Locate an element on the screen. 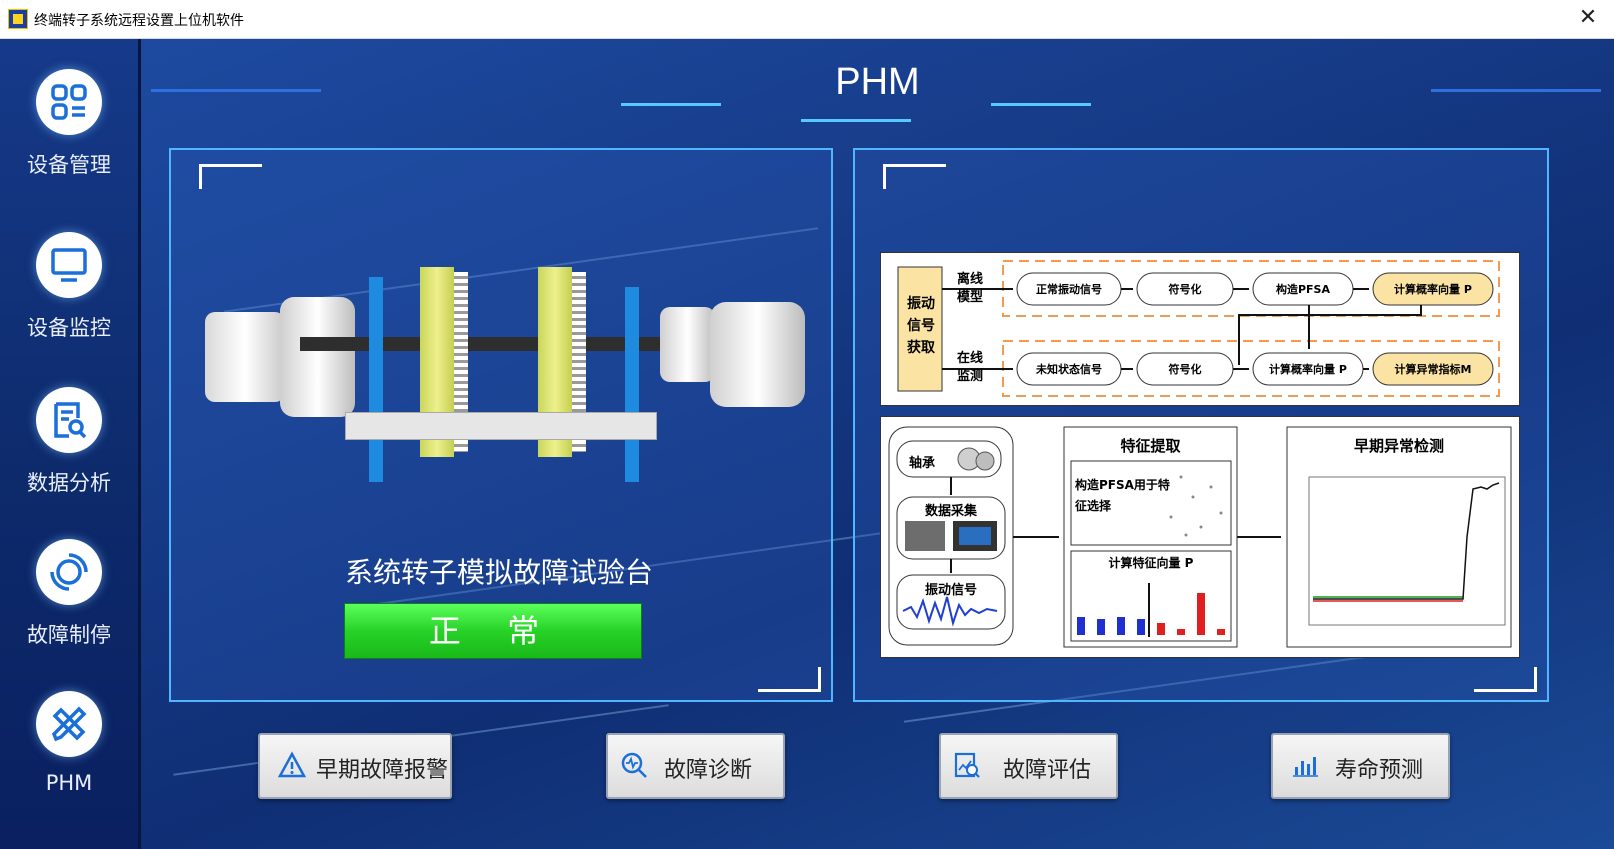  early-fault-alarm-button: 早期故障报警 is located at coordinates (355, 766).